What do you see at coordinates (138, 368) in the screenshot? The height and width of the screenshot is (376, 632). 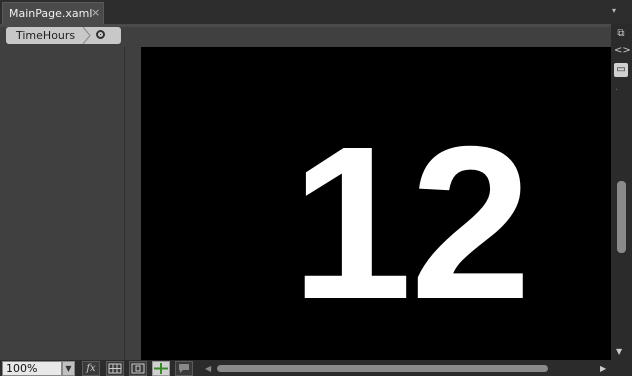 I see `snap-to-grid-icon` at bounding box center [138, 368].